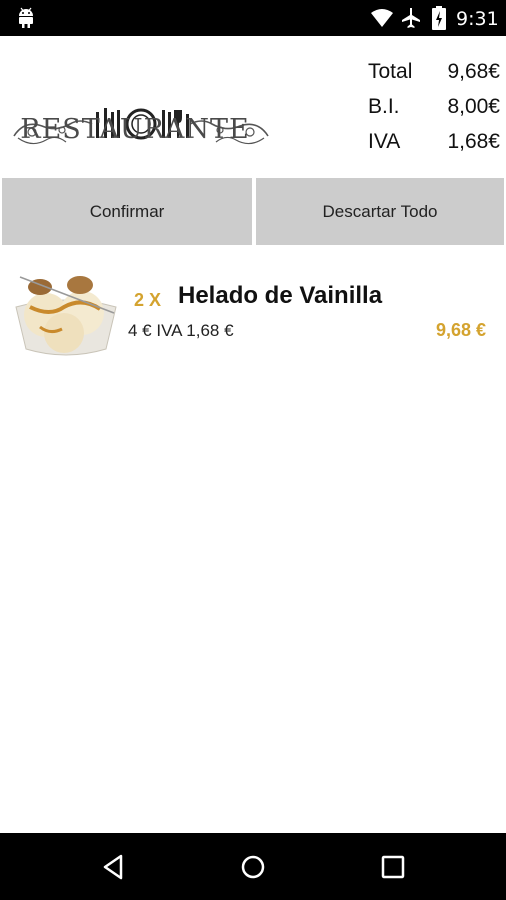  I want to click on wifi-icon, so click(382, 18).